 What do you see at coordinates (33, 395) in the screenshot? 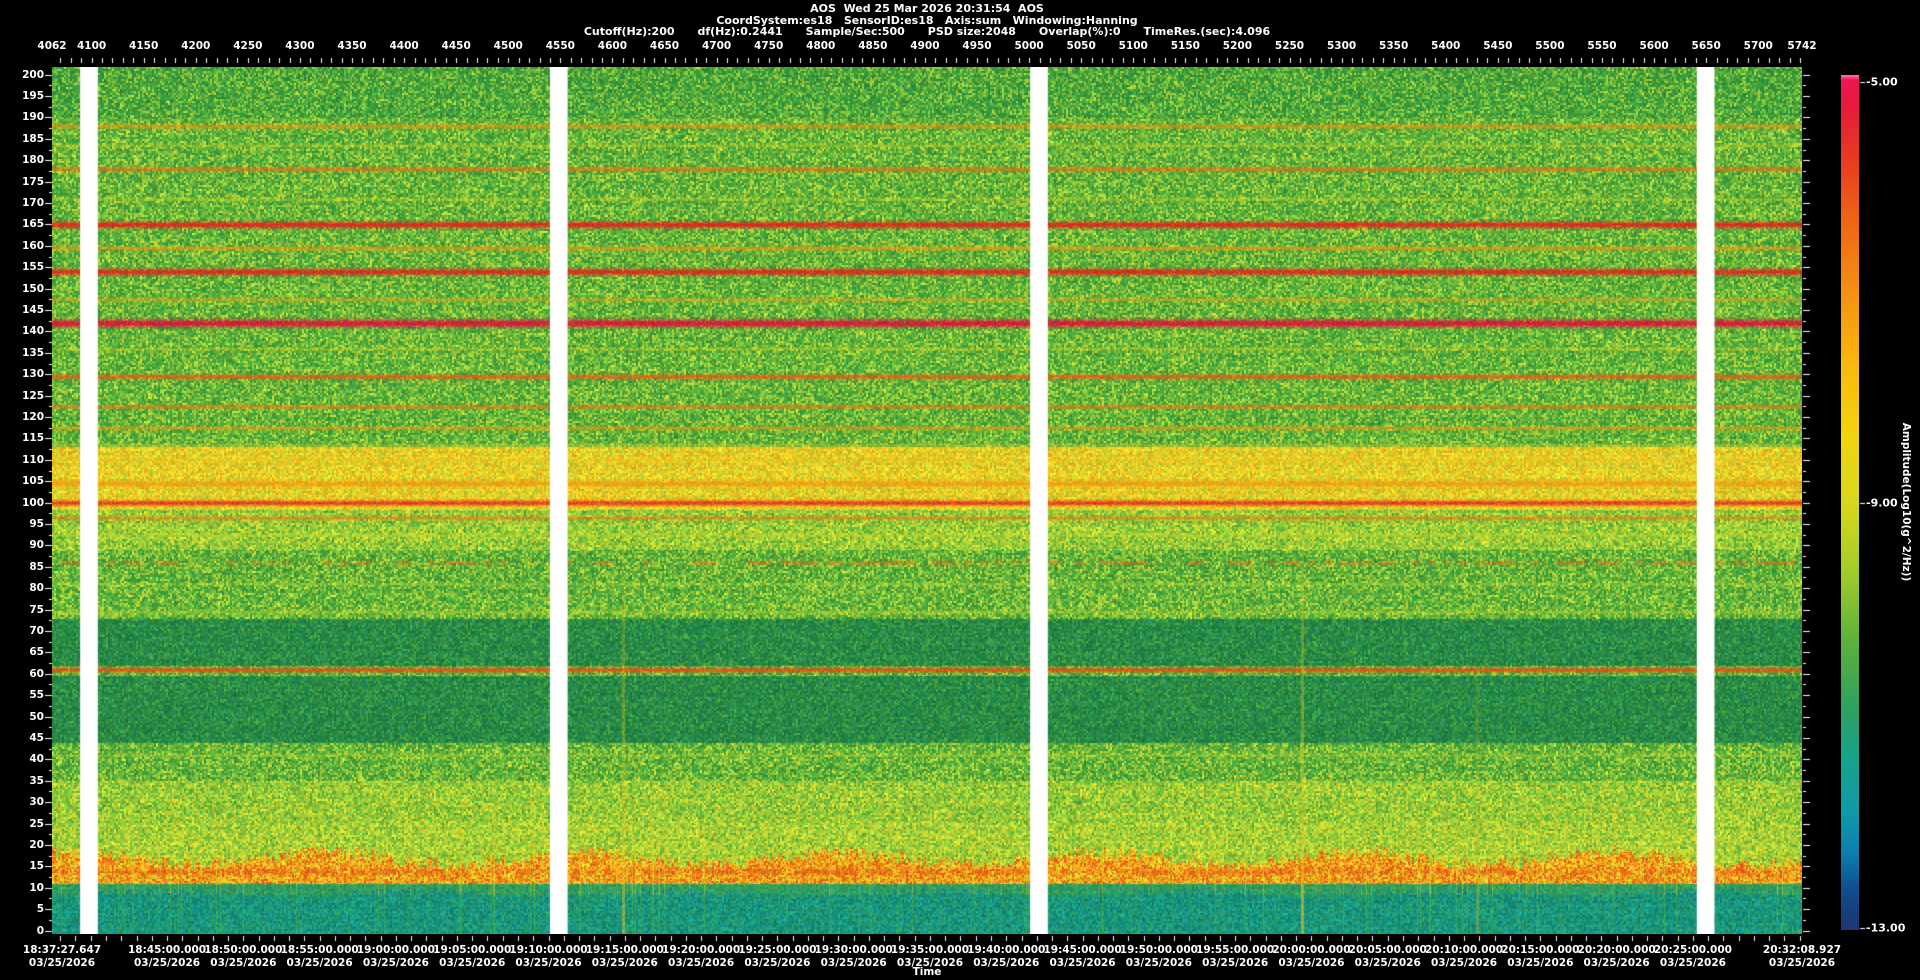
I see `freq-axis-tick-label: 125` at bounding box center [33, 395].